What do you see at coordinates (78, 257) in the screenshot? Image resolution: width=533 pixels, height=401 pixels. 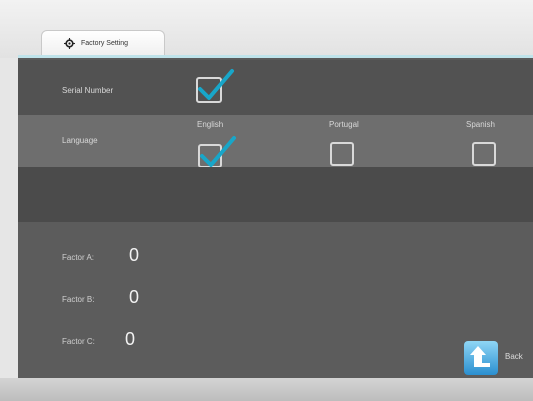 I see `factor-a-label: Factor A:` at bounding box center [78, 257].